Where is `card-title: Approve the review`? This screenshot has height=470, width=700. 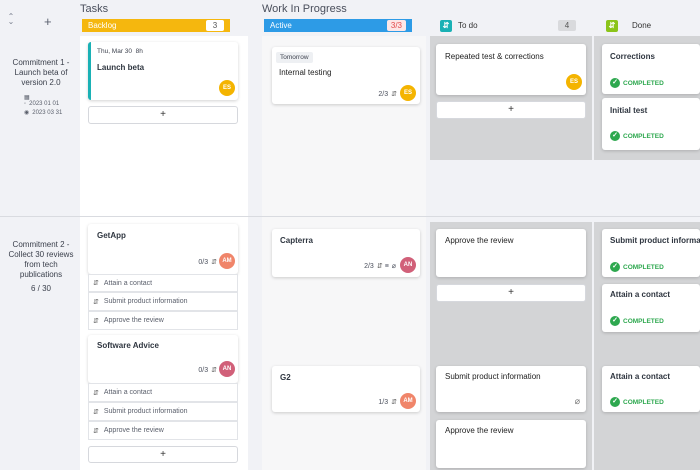
card-title: Approve the review is located at coordinates (479, 430).